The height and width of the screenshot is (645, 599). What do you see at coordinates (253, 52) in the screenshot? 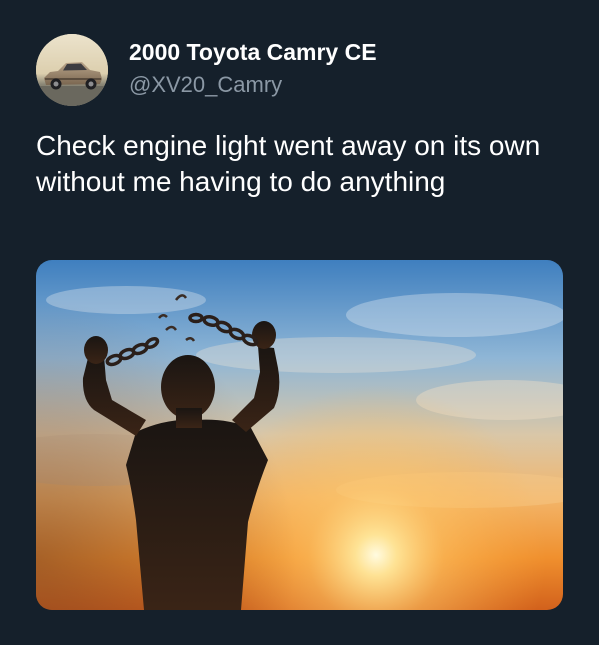
I see `display-name: 2000 Toyota Camry CE` at bounding box center [253, 52].